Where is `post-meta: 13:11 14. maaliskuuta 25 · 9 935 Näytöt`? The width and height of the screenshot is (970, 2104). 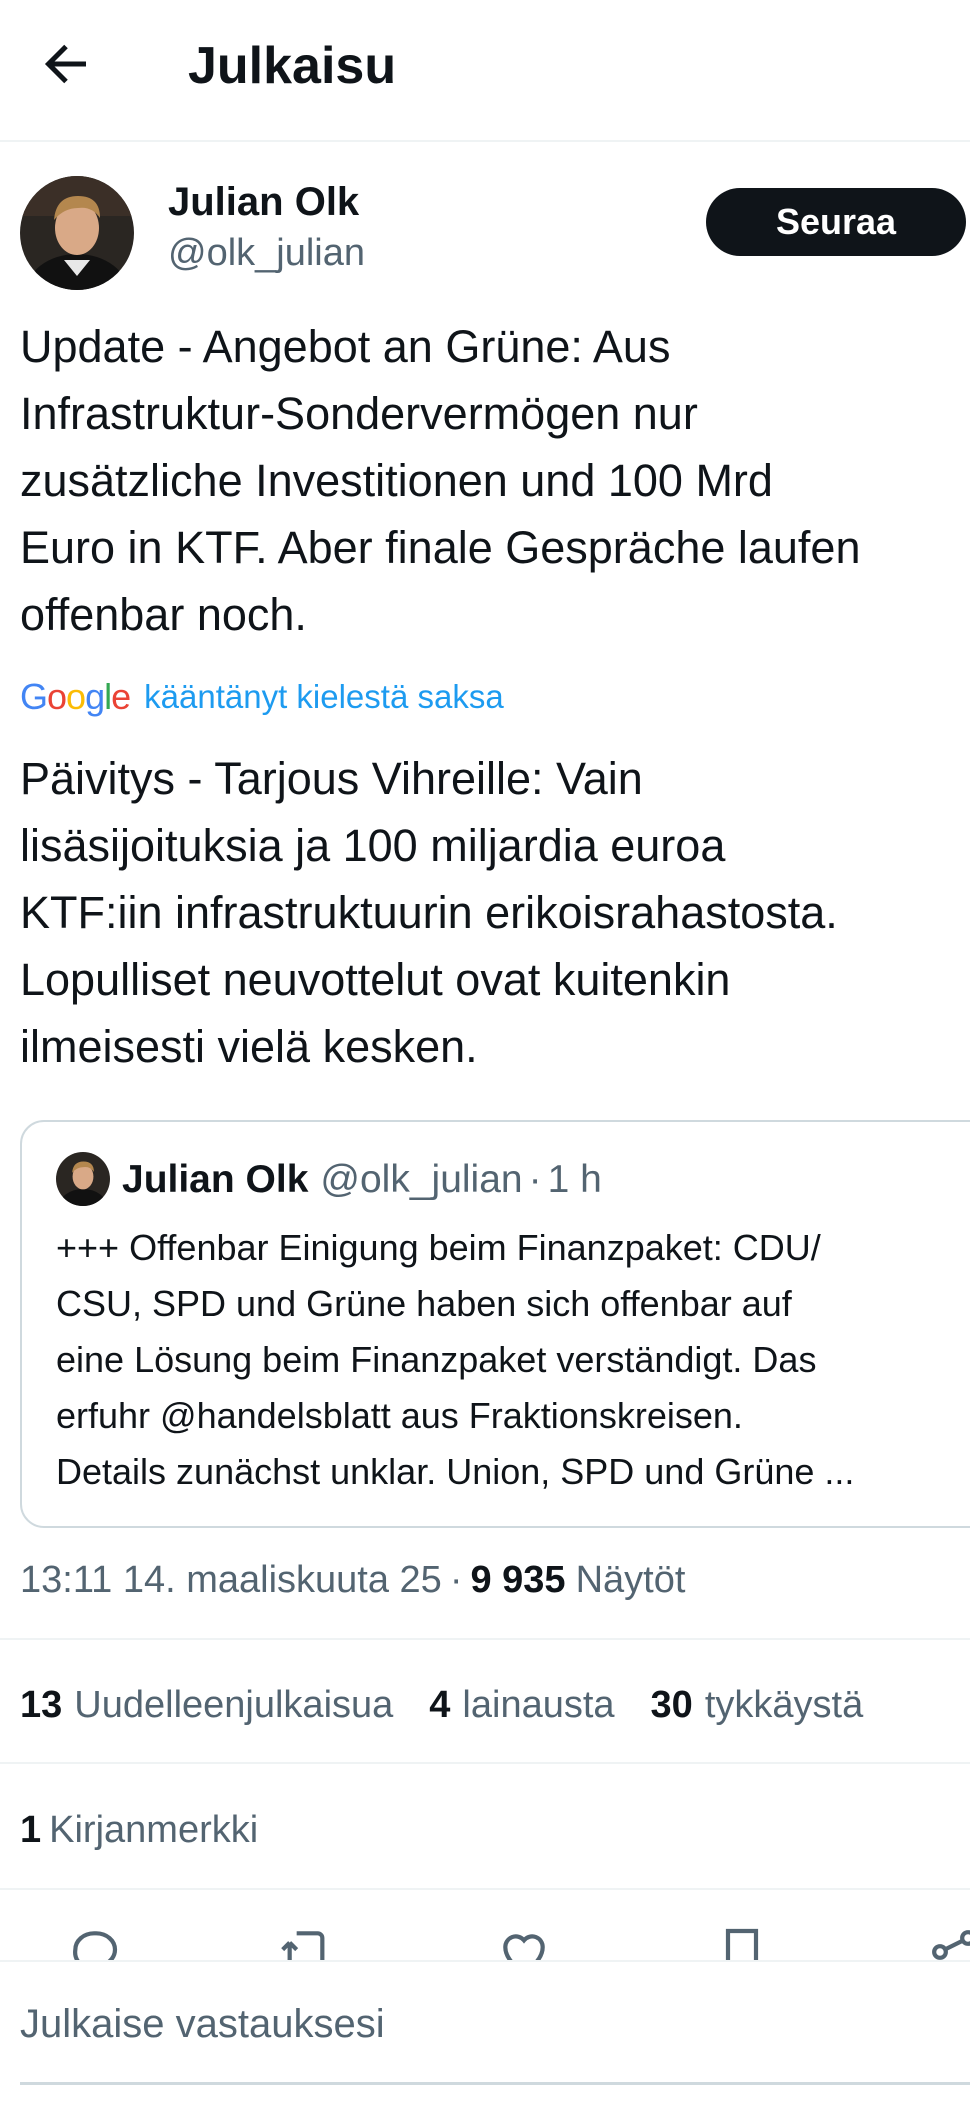
post-meta: 13:11 14. maaliskuuta 25 · 9 935 Näytöt is located at coordinates (352, 1580).